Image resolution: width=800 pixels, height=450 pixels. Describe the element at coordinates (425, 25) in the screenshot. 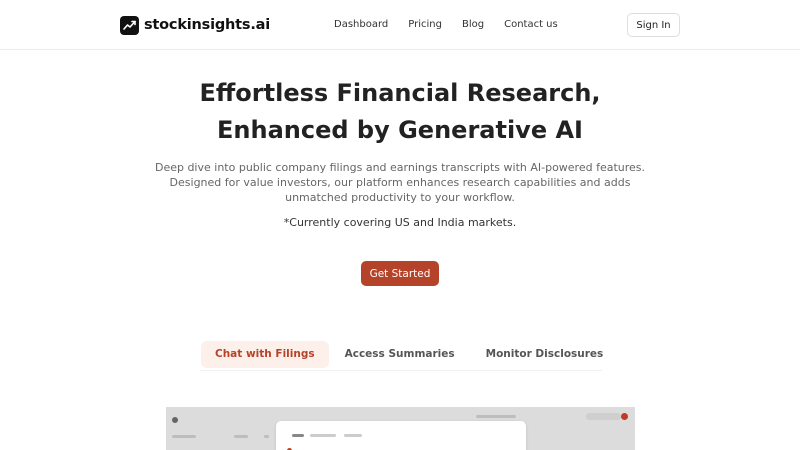

I see `nav-pricing: Pricing` at that location.